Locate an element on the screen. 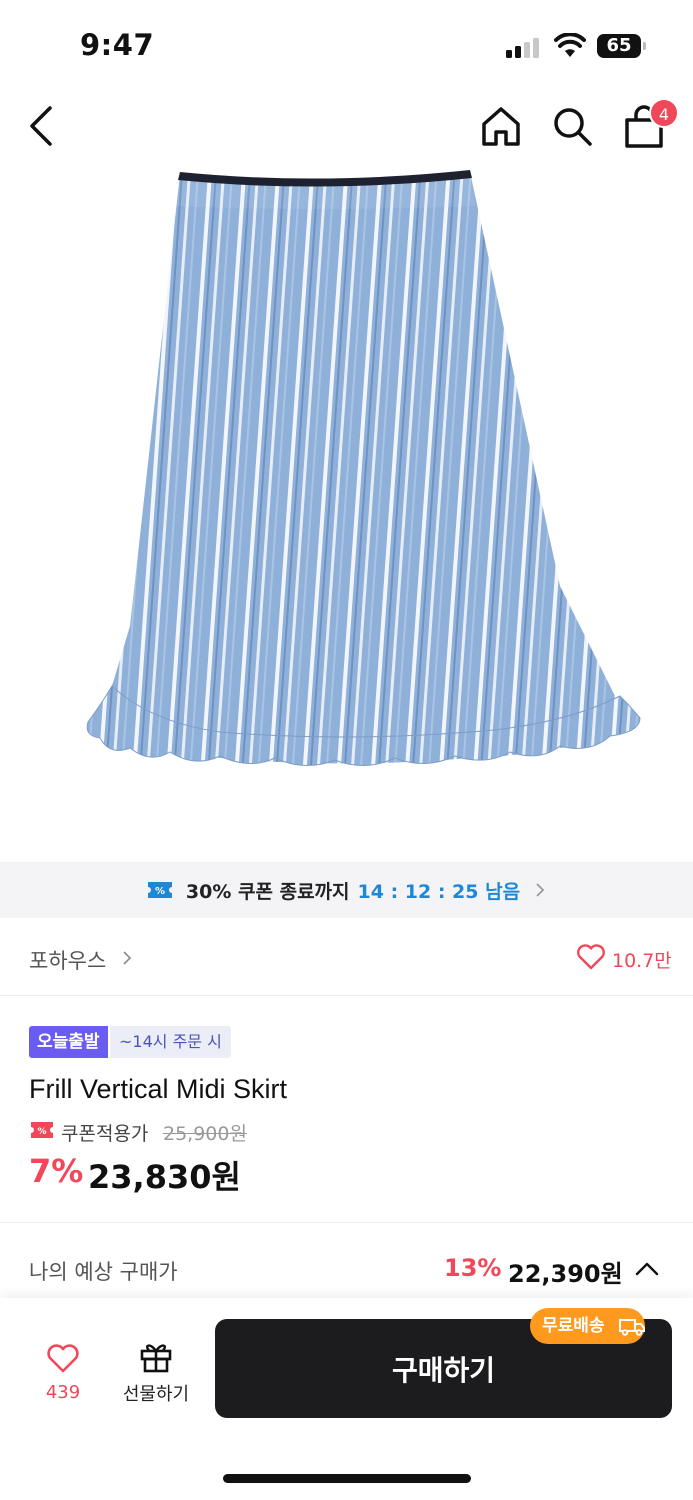 The image size is (693, 1500). discount-rate: 7% is located at coordinates (56, 1171).